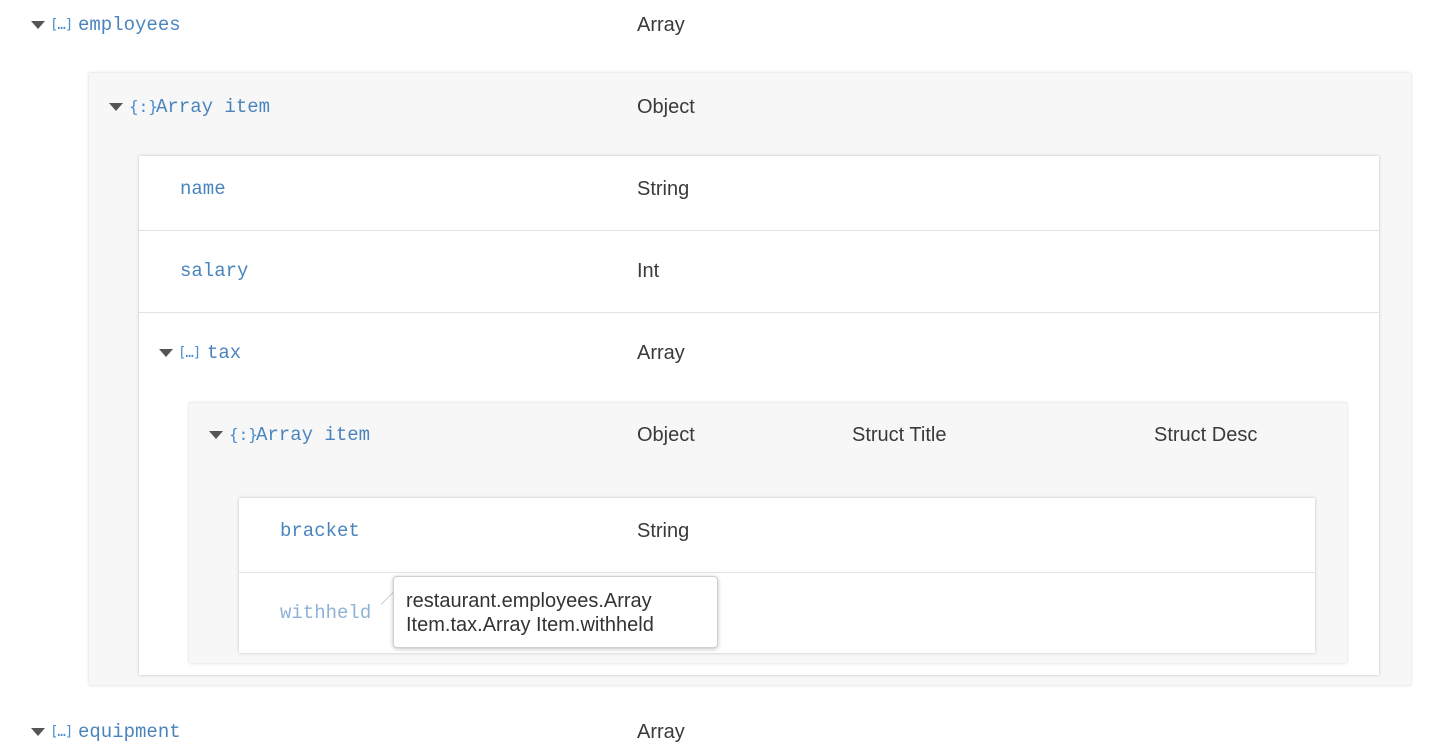 Image resolution: width=1450 pixels, height=744 pixels. What do you see at coordinates (648, 271) in the screenshot?
I see `field-type-salary: Int` at bounding box center [648, 271].